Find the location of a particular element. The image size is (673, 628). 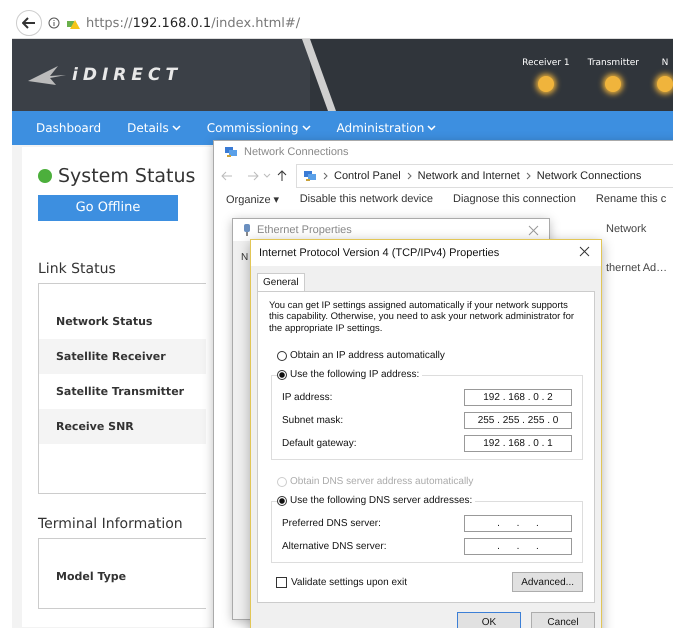

ip-address-field: 192 . 168 . 0 . 2 is located at coordinates (518, 397).